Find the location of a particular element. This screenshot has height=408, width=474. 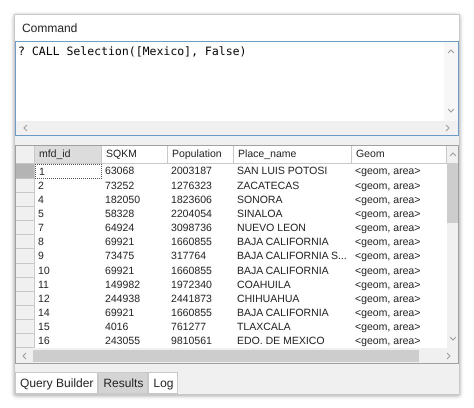

tab: Query Builder is located at coordinates (56, 383).